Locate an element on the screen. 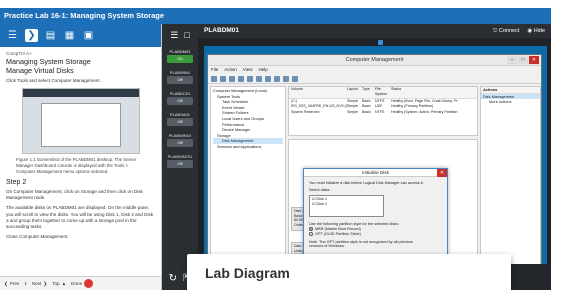  next-button: Next ❯ is located at coordinates (39, 284).